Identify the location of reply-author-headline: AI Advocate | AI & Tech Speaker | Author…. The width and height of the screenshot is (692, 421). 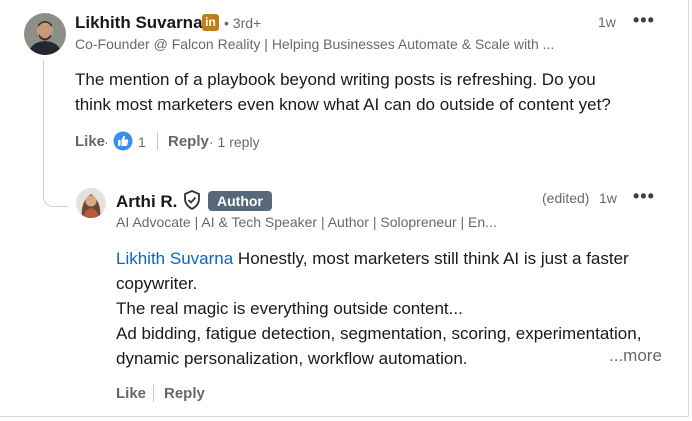
(306, 222).